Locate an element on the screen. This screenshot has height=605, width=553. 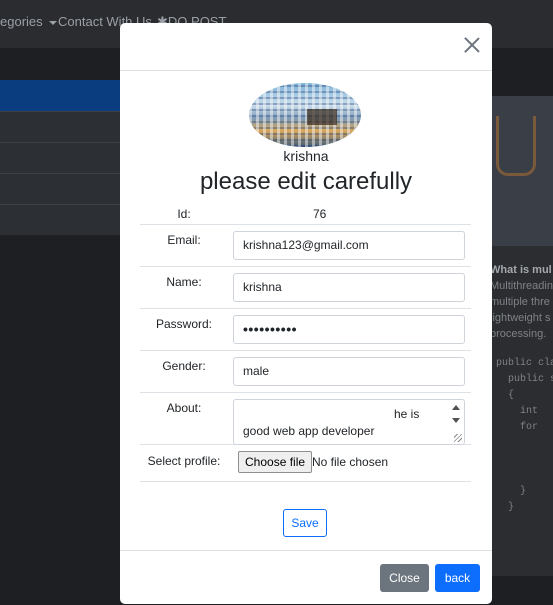
about-text-line: good web app developer is located at coordinates (309, 431).